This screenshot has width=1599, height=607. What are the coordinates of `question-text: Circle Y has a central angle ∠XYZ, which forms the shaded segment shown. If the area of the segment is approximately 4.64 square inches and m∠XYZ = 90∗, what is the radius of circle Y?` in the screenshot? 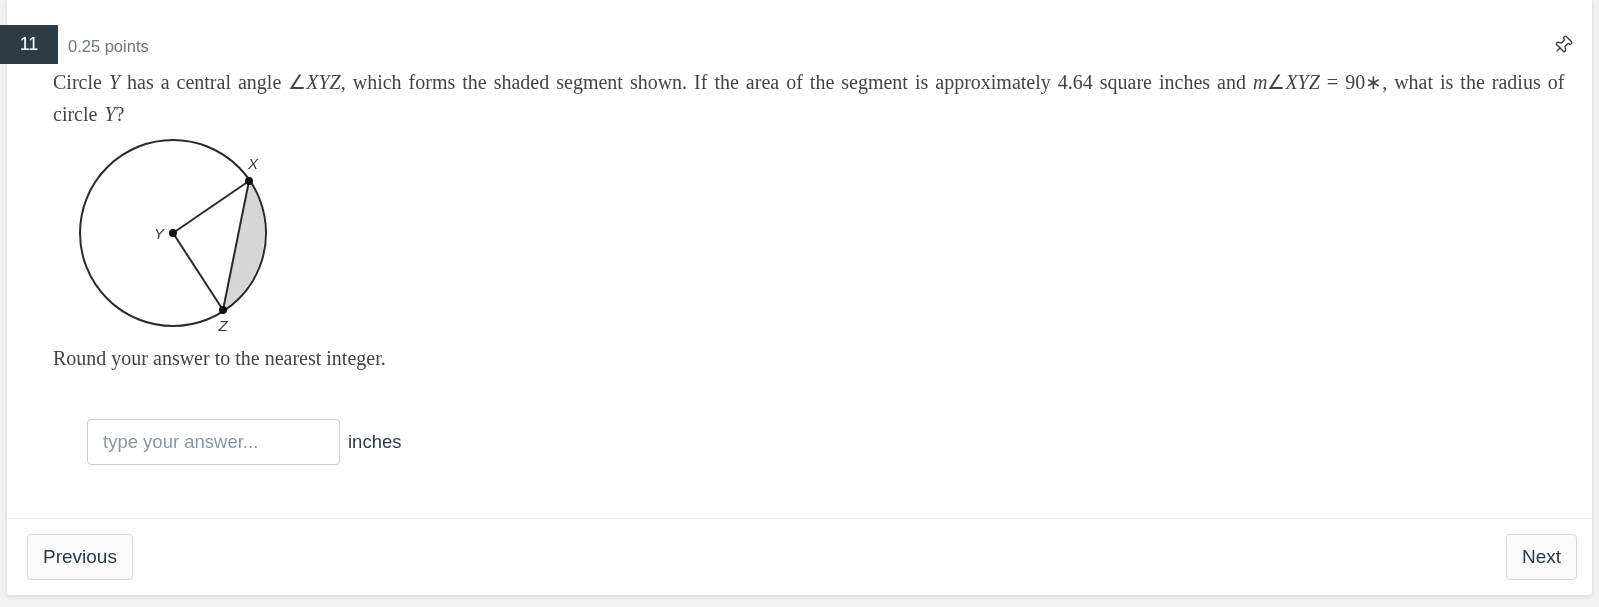 It's located at (809, 98).